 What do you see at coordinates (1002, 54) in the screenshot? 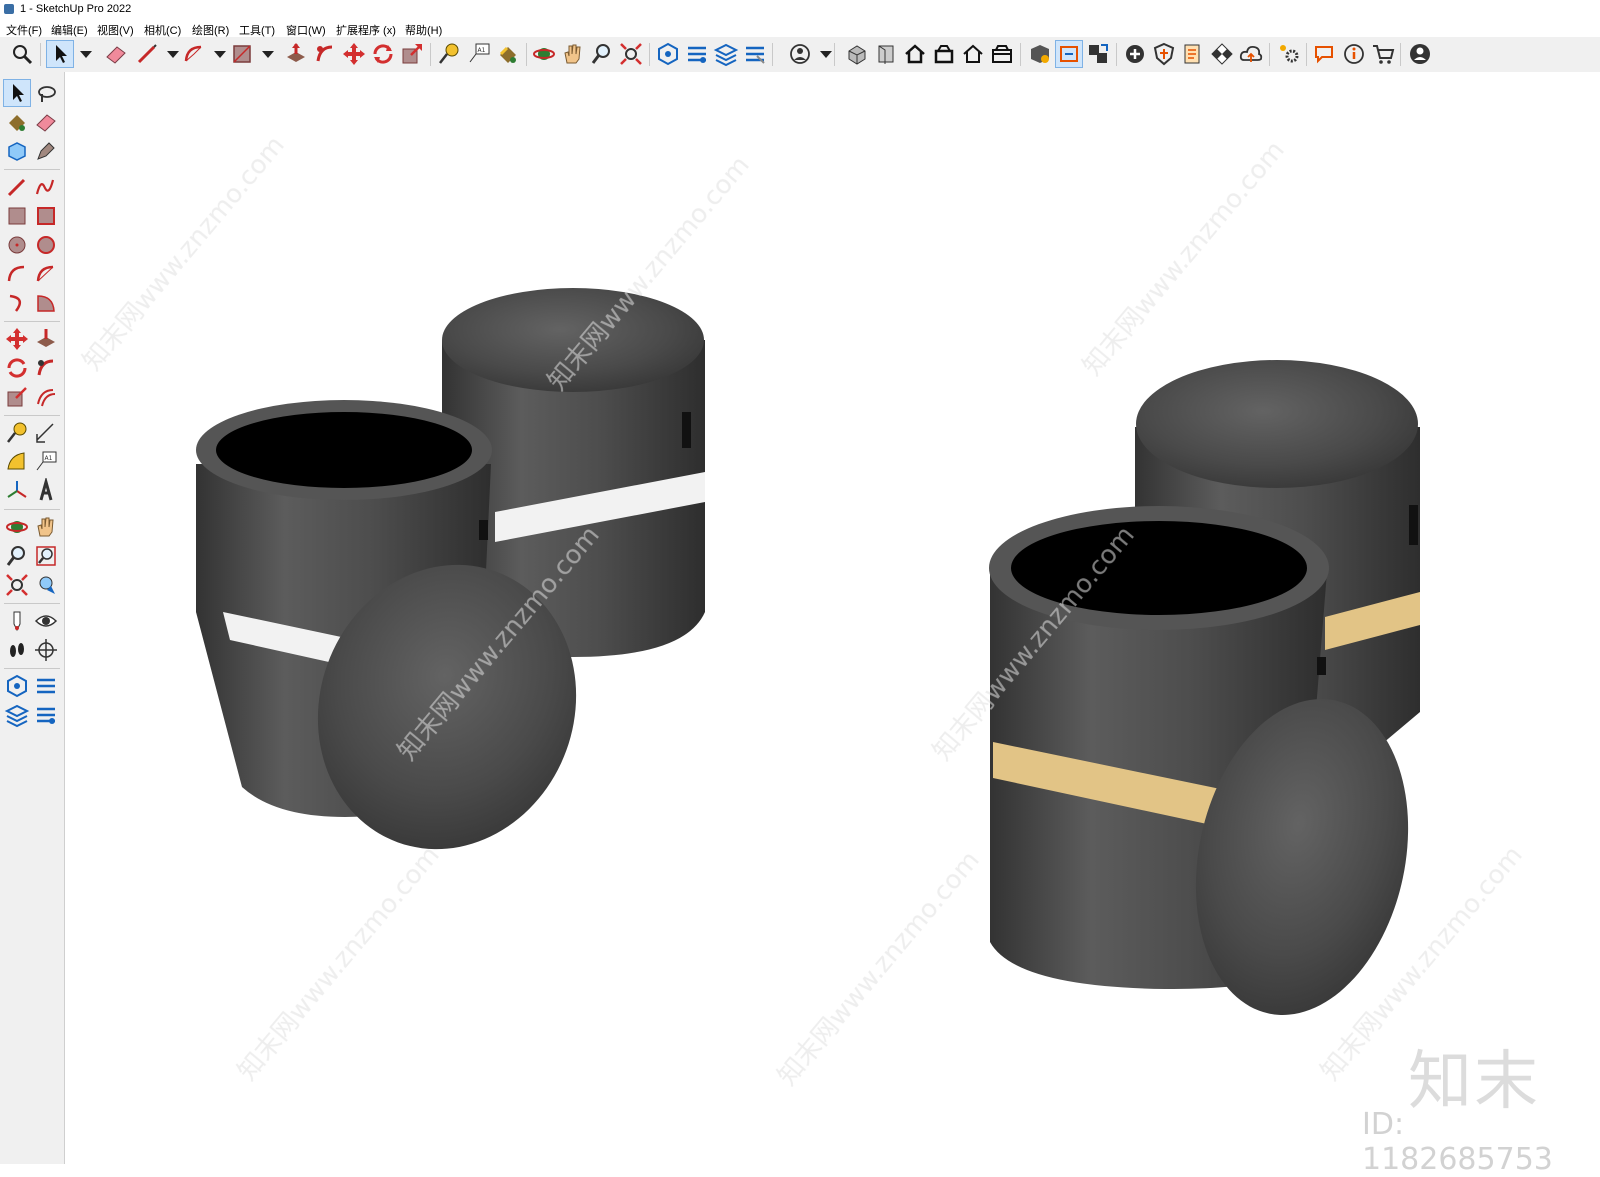
I see `left-view-icon` at bounding box center [1002, 54].